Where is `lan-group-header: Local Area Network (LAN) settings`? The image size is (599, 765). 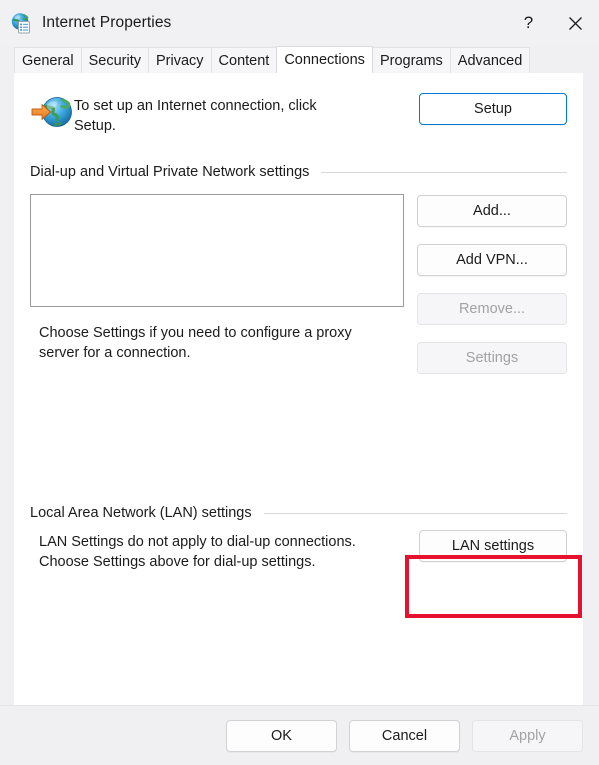
lan-group-header: Local Area Network (LAN) settings is located at coordinates (298, 513).